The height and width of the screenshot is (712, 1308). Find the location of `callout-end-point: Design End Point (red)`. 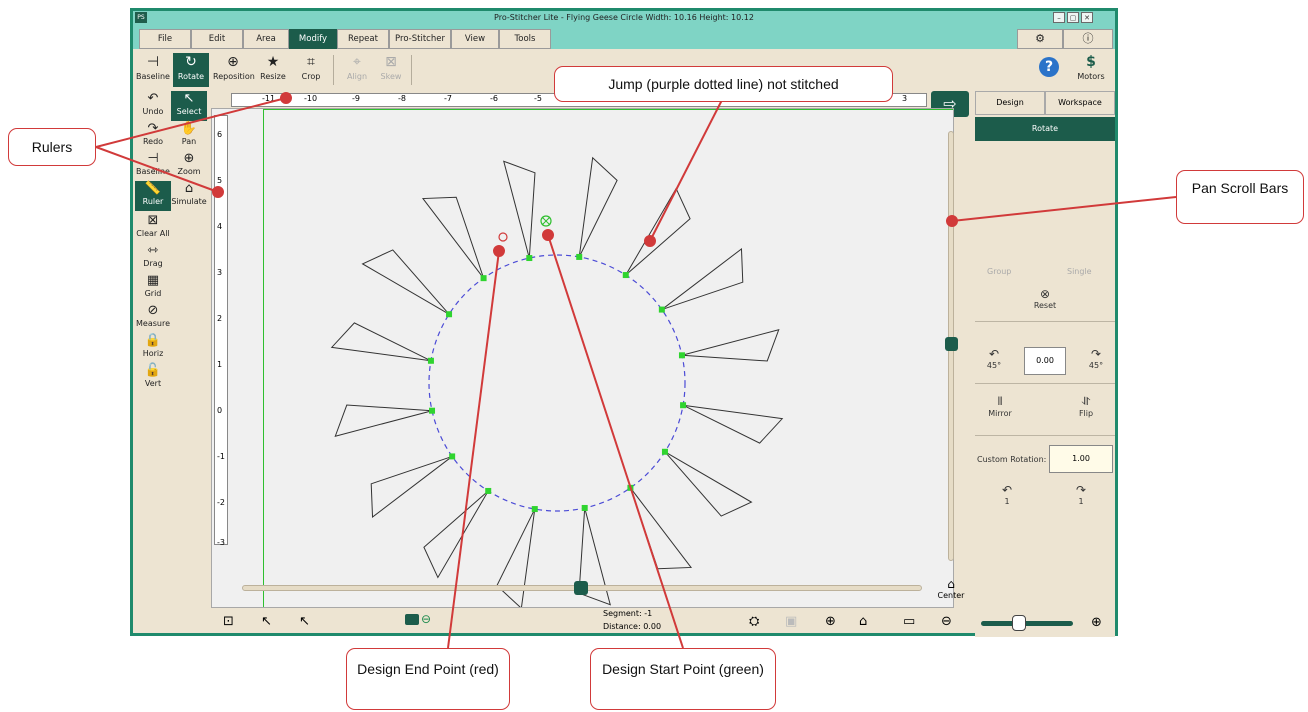

callout-end-point: Design End Point (red) is located at coordinates (428, 679).